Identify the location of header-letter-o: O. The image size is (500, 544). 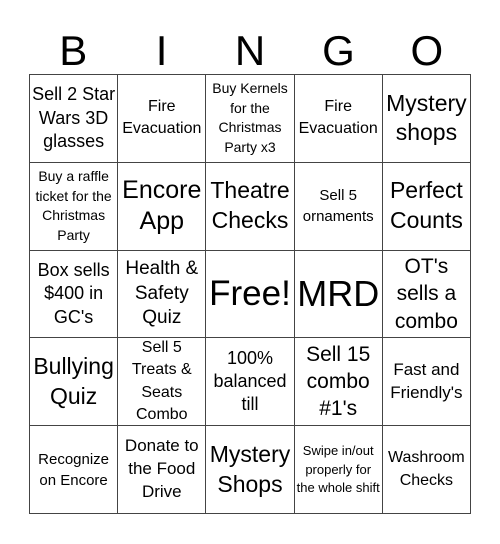
(427, 50).